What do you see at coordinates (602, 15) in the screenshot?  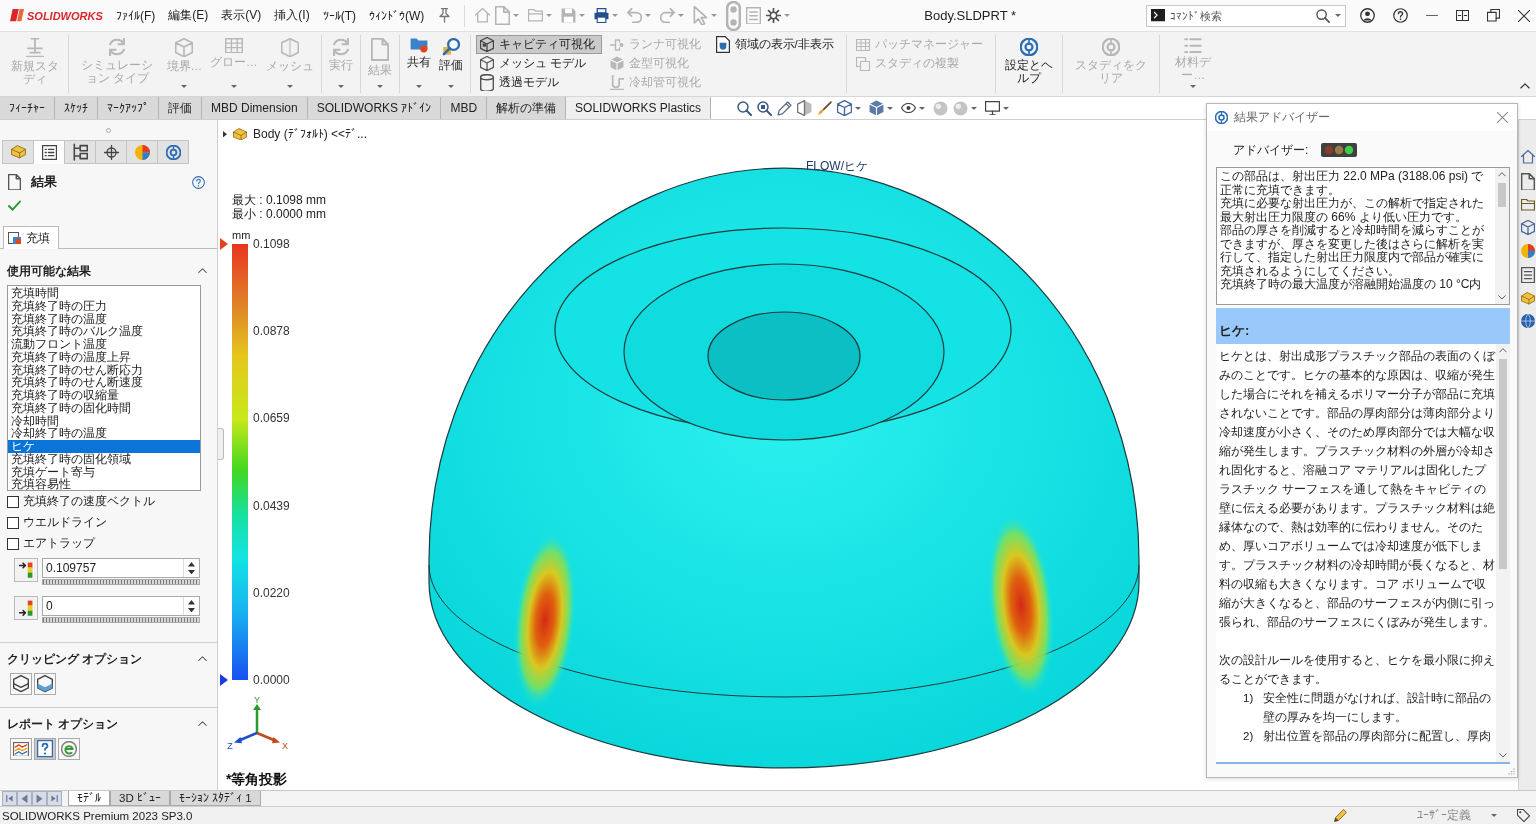 I see `printer-icon` at bounding box center [602, 15].